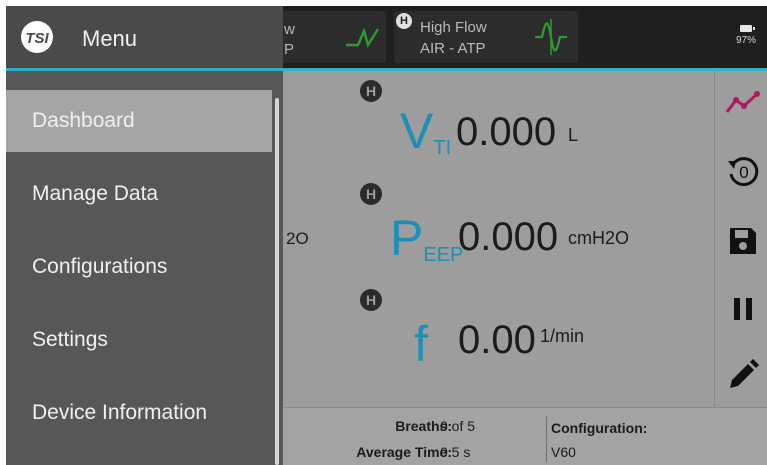  I want to click on tsi-logo-text: TSI, so click(37, 38).